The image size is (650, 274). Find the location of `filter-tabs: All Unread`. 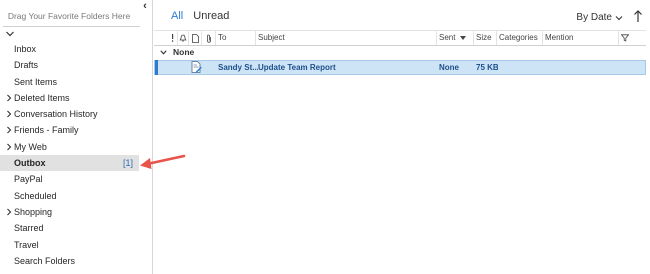

filter-tabs: All Unread is located at coordinates (203, 16).